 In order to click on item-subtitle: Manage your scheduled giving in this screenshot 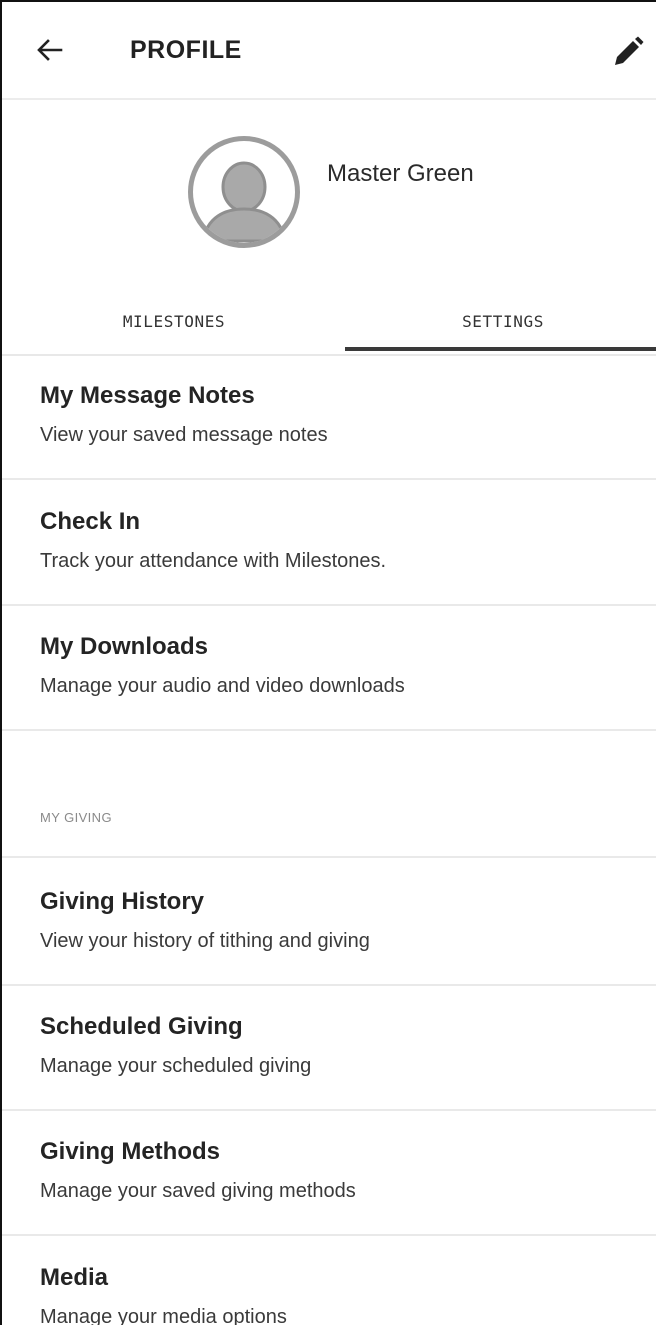, I will do `click(176, 1066)`.